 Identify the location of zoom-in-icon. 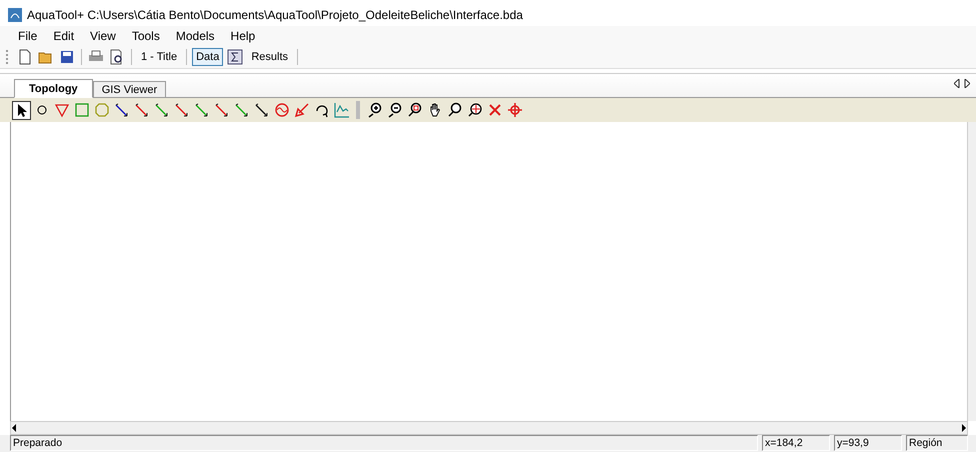
(374, 110).